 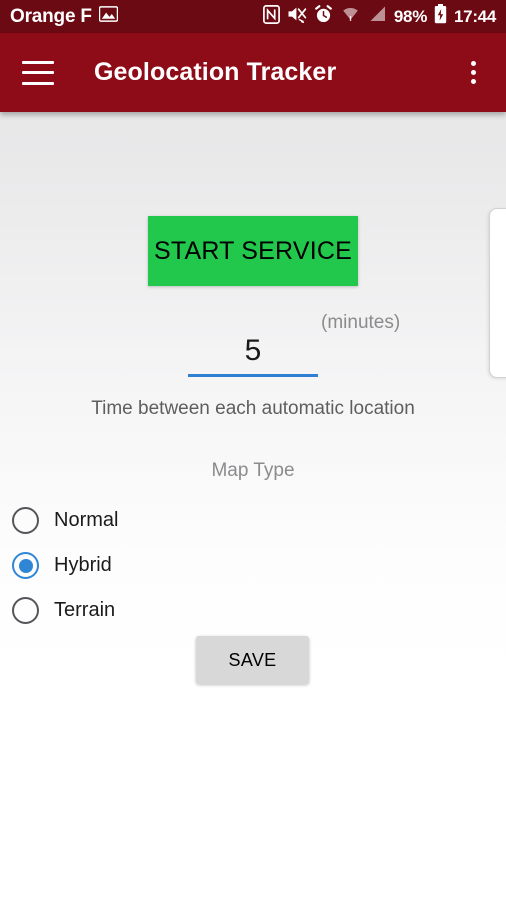 I want to click on map-type-radio-group: Normal Hybrid Terrain, so click(x=65, y=565).